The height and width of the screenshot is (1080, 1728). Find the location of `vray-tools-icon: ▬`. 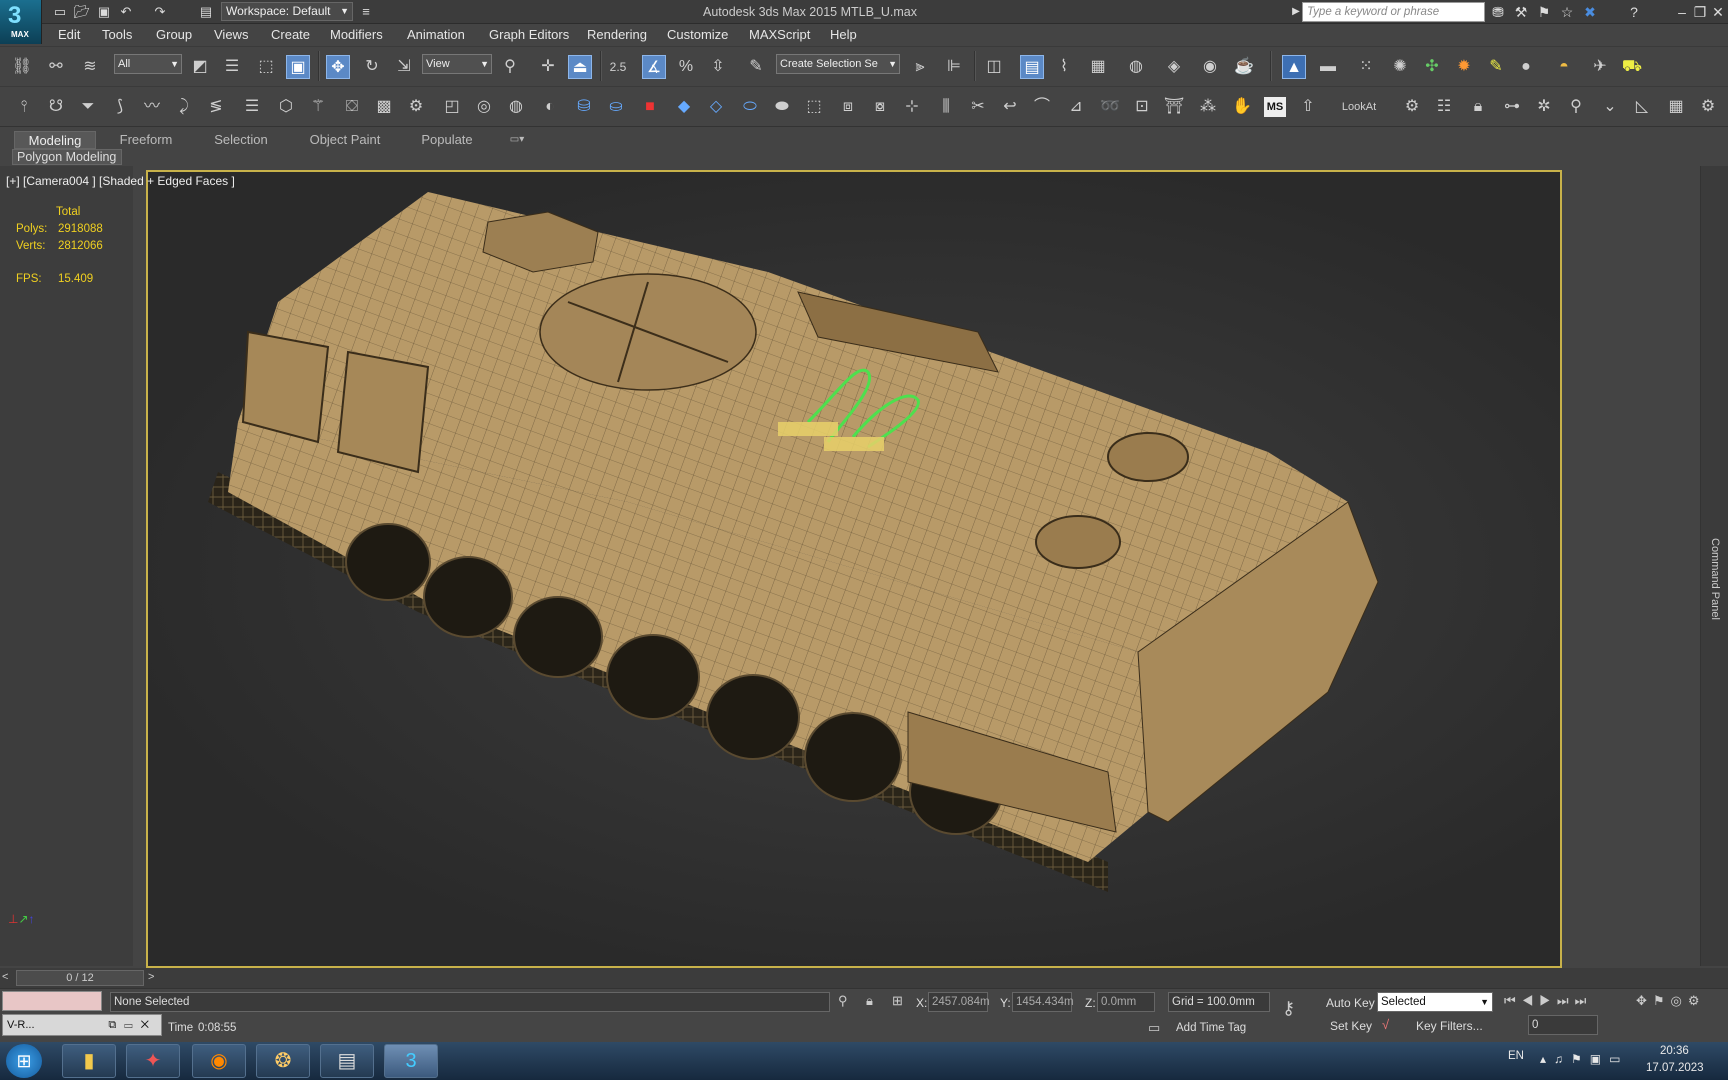

vray-tools-icon: ▬ is located at coordinates (1328, 67).